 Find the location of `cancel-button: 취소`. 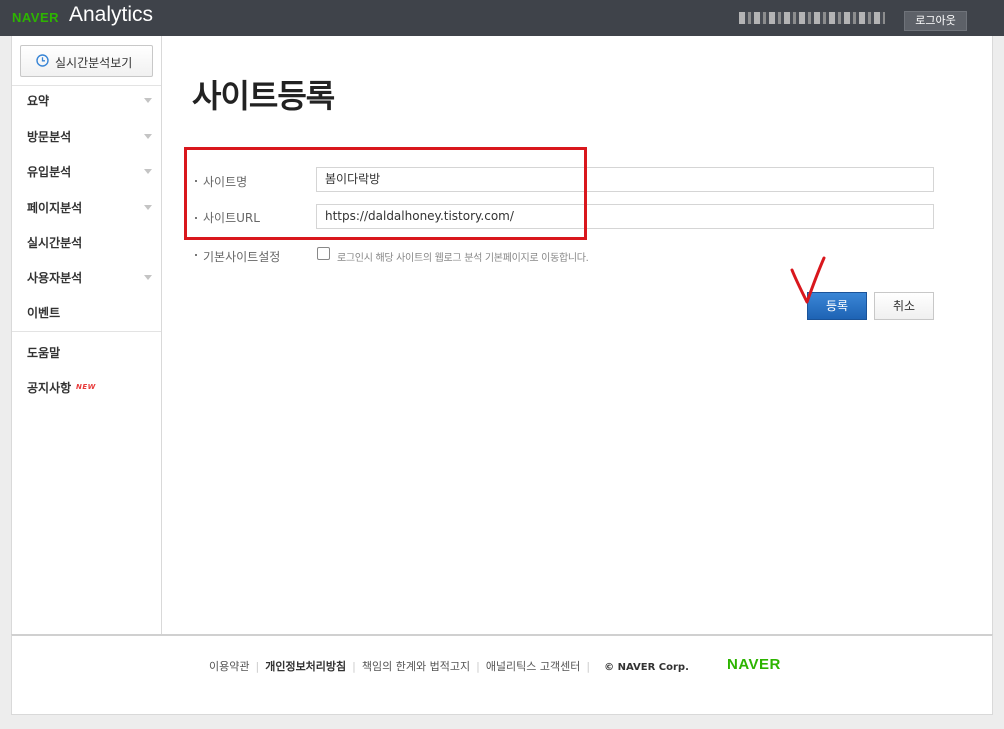

cancel-button: 취소 is located at coordinates (904, 306).